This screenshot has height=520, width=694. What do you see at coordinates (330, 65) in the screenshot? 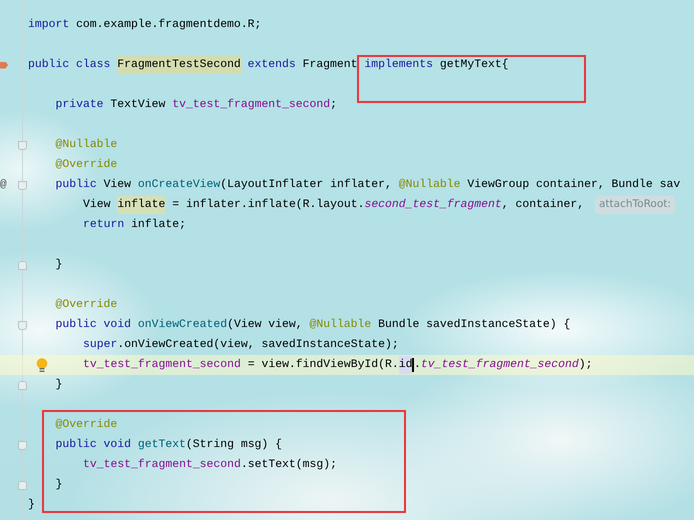
I see `code-text: Fragment` at bounding box center [330, 65].